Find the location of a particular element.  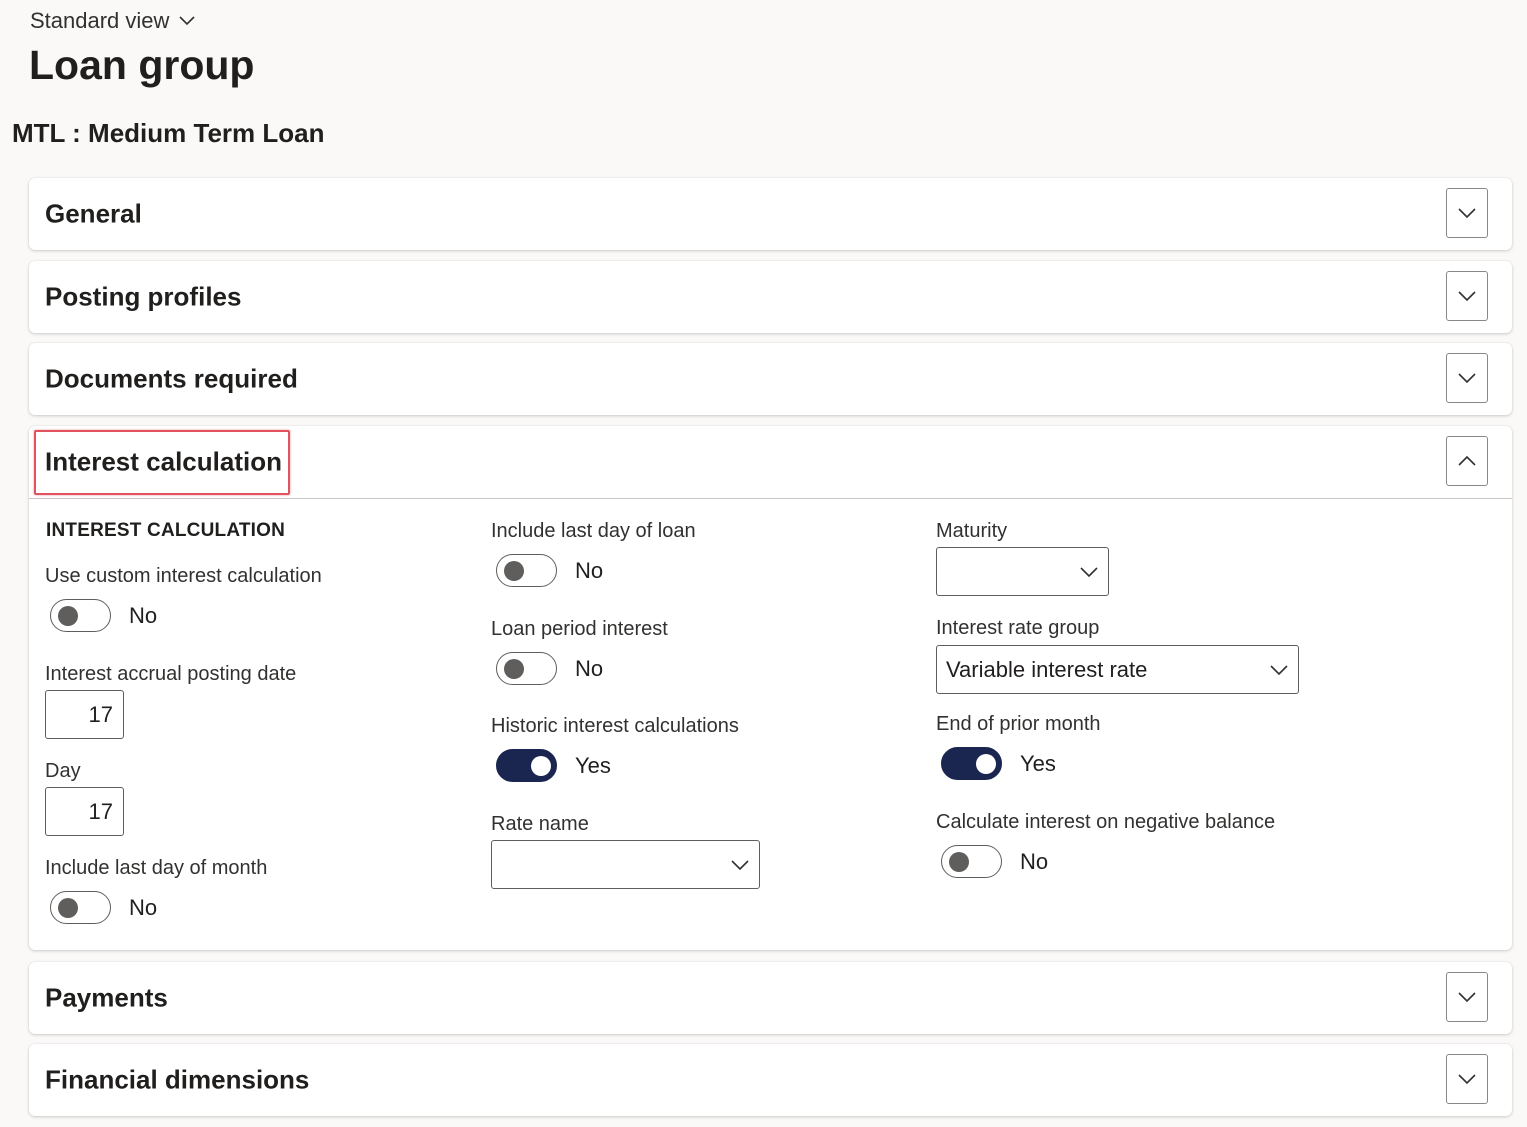

historic-interest-value: Yes is located at coordinates (593, 765).